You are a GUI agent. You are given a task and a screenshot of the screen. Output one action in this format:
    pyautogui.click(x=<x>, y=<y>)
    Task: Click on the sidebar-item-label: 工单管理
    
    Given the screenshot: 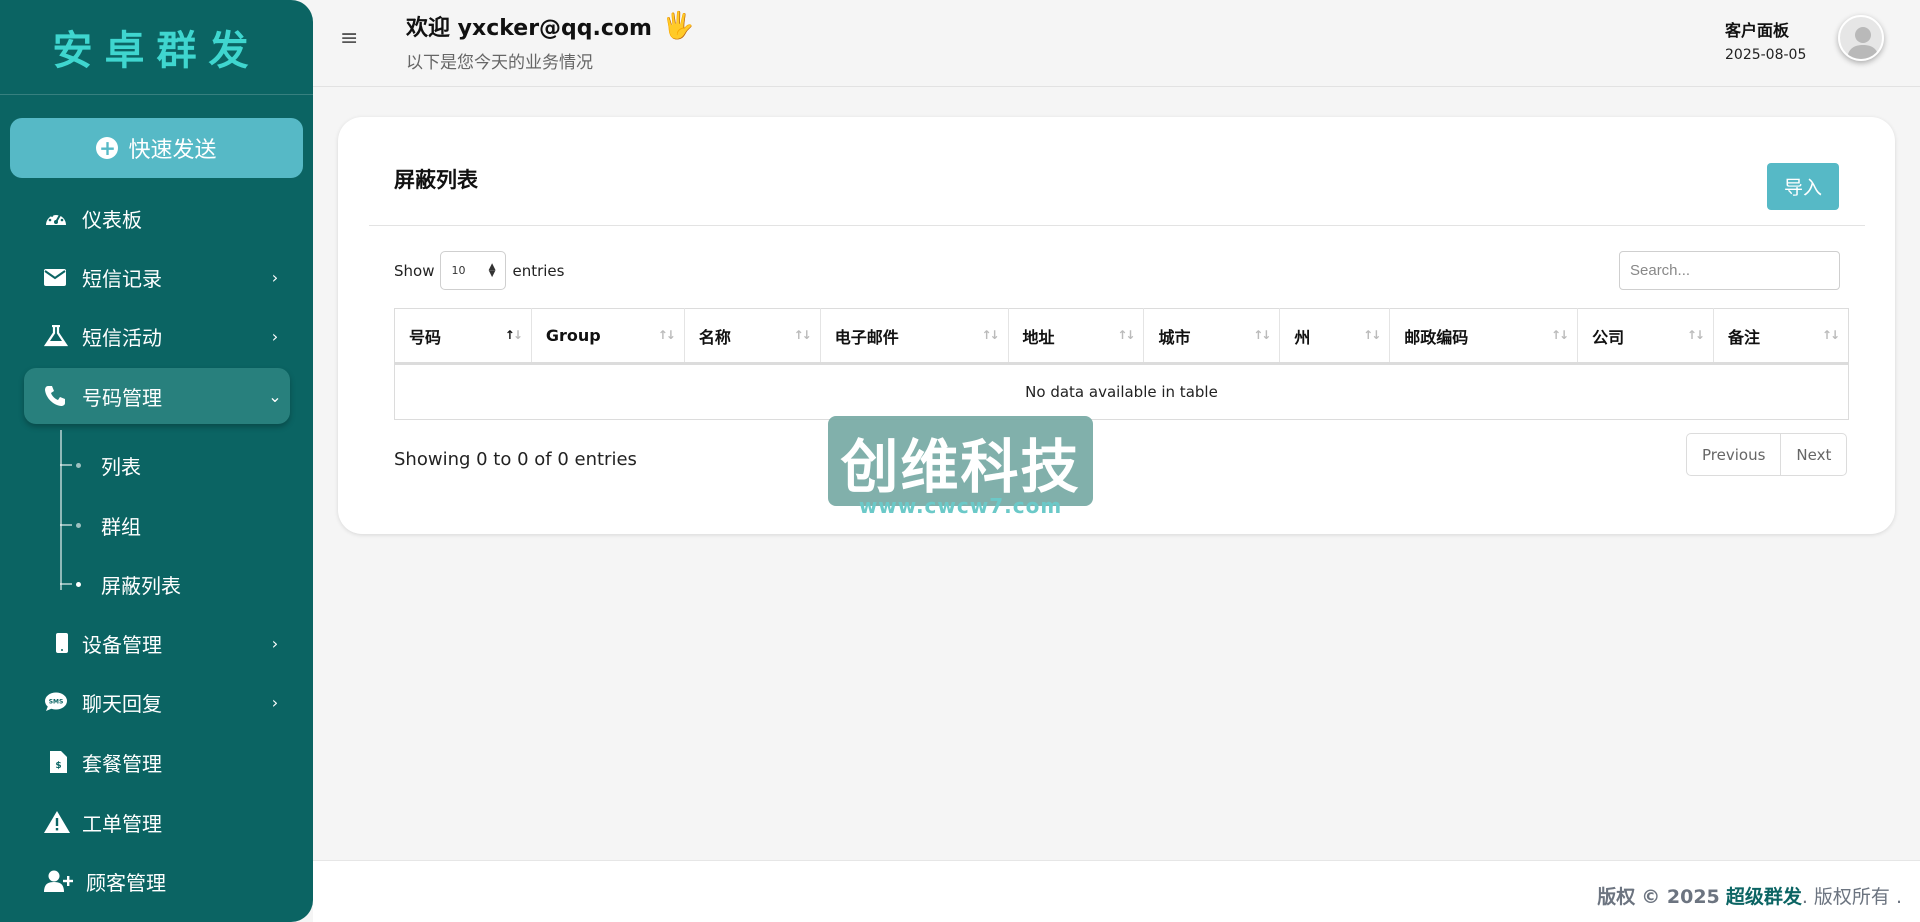 What is the action you would take?
    pyautogui.click(x=122, y=823)
    